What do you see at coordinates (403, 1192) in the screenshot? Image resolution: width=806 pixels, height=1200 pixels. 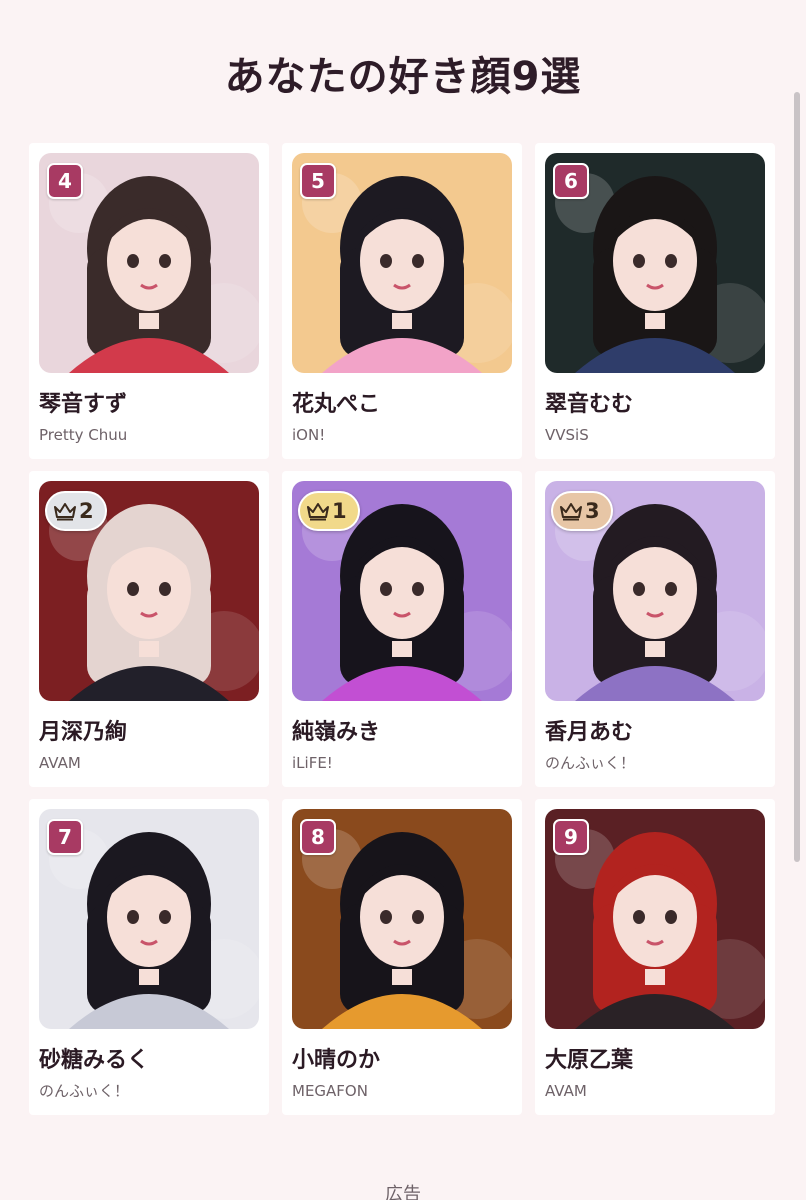 I see `ad-label: 広告` at bounding box center [403, 1192].